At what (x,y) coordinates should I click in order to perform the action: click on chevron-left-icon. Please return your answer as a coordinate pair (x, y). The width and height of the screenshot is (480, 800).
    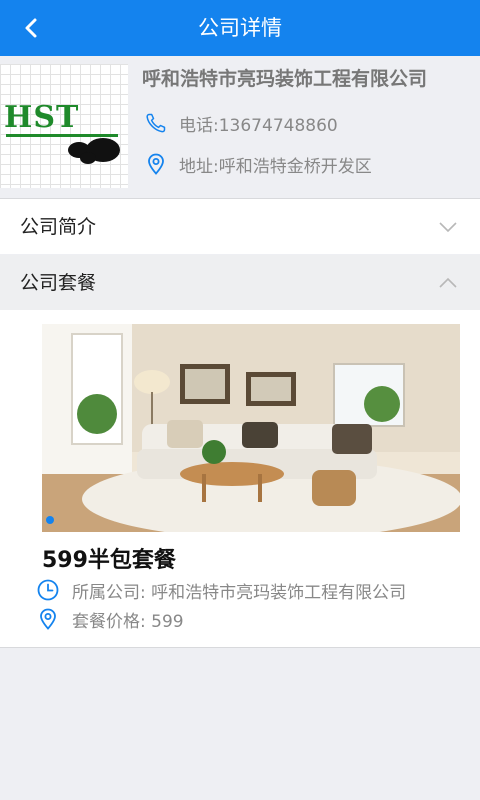
    Looking at the image, I should click on (31, 28).